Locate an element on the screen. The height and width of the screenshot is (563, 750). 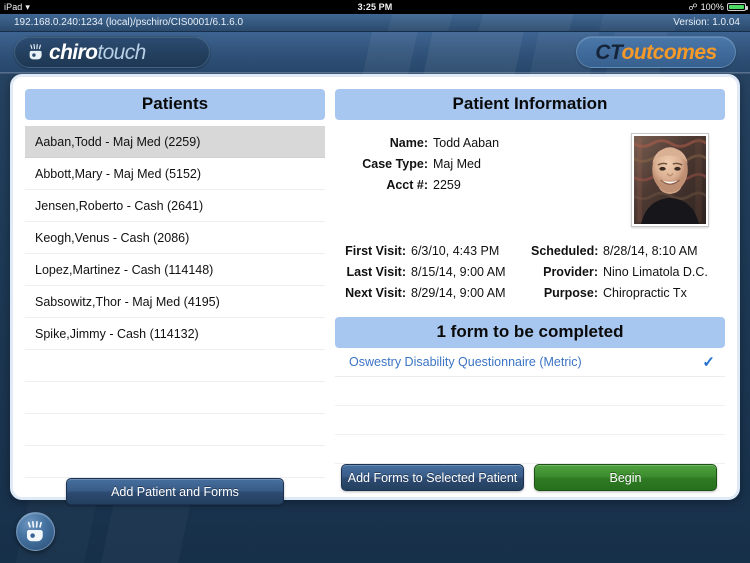
left-buttons: Add Patient and Forms is located at coordinates (175, 491).